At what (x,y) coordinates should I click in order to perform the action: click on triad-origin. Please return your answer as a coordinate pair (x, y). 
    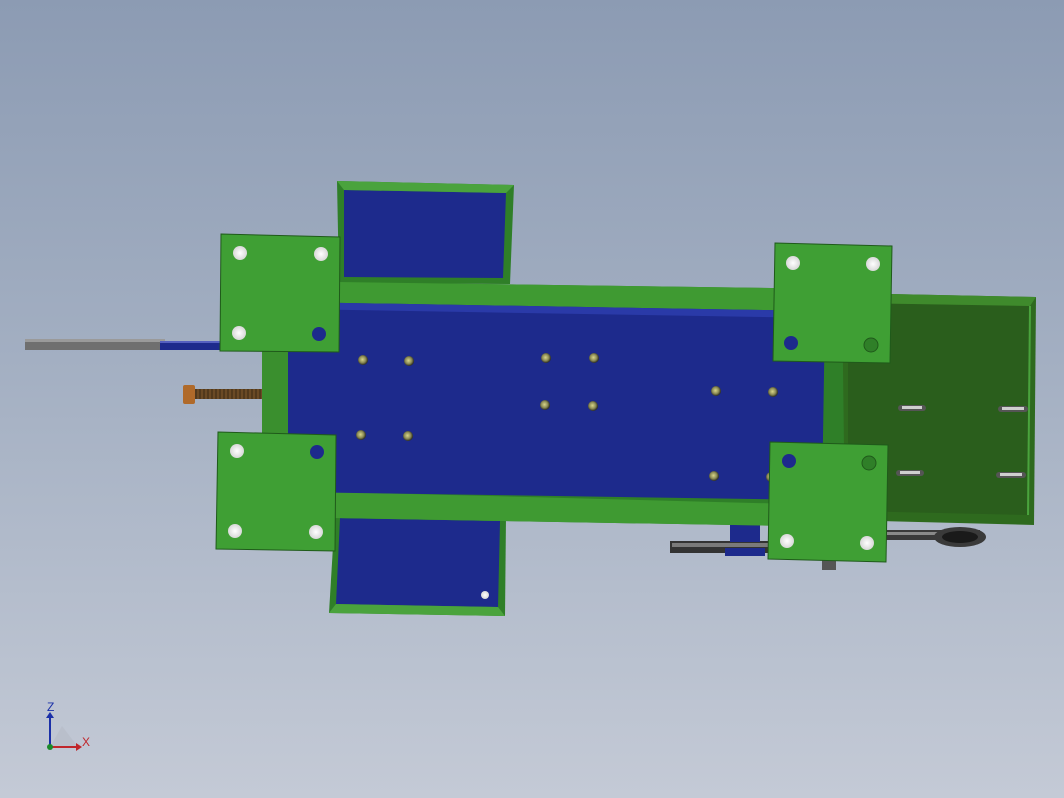
    Looking at the image, I should click on (50, 747).